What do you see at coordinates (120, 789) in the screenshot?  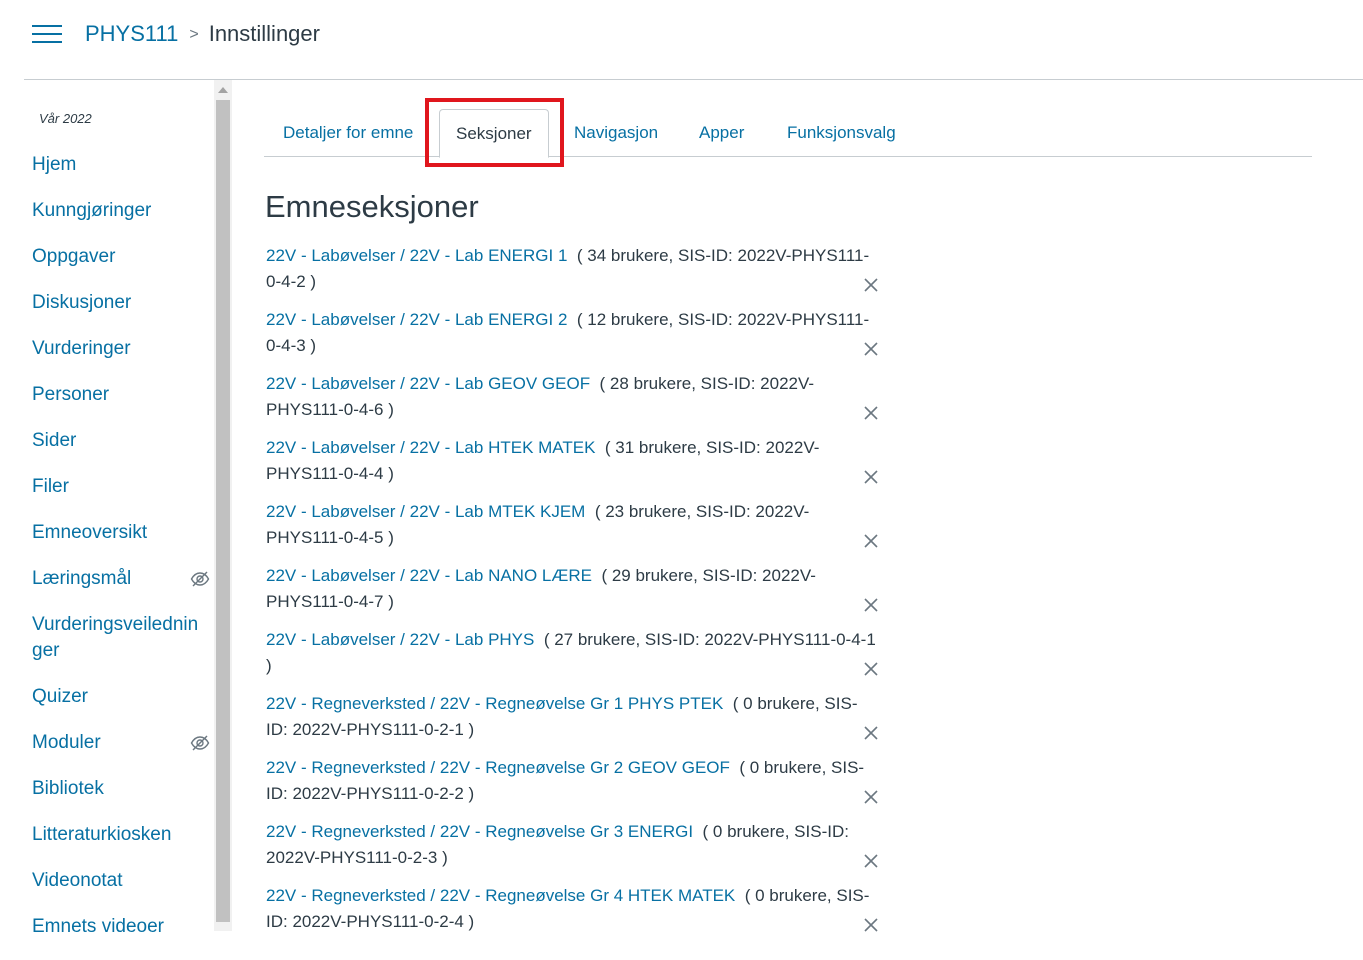 I see `nav-item-bibliotek: Bibliotek` at bounding box center [120, 789].